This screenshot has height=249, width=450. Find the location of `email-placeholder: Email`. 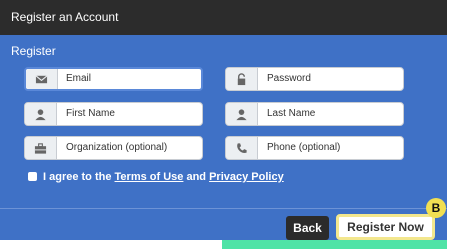

email-placeholder: Email is located at coordinates (79, 78).